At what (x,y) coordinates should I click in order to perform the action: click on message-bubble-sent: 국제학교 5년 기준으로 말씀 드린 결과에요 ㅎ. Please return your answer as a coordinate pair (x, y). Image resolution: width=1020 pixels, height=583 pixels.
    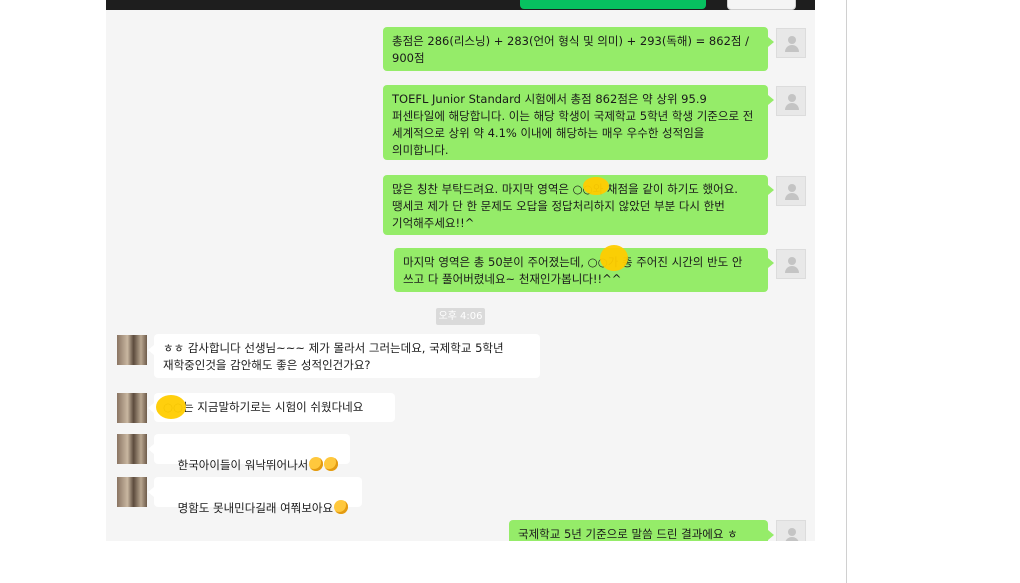
    Looking at the image, I should click on (638, 530).